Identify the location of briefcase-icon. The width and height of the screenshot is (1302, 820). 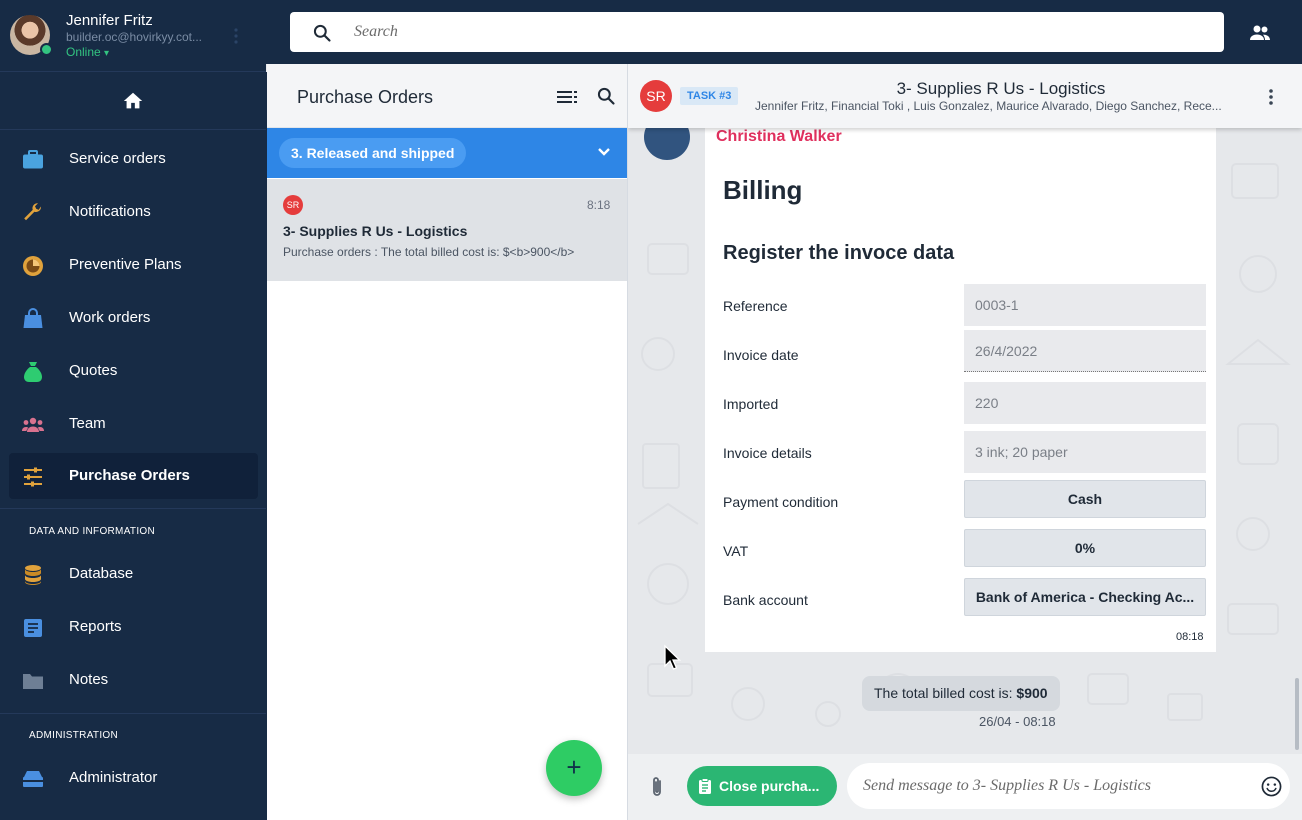
(33, 159).